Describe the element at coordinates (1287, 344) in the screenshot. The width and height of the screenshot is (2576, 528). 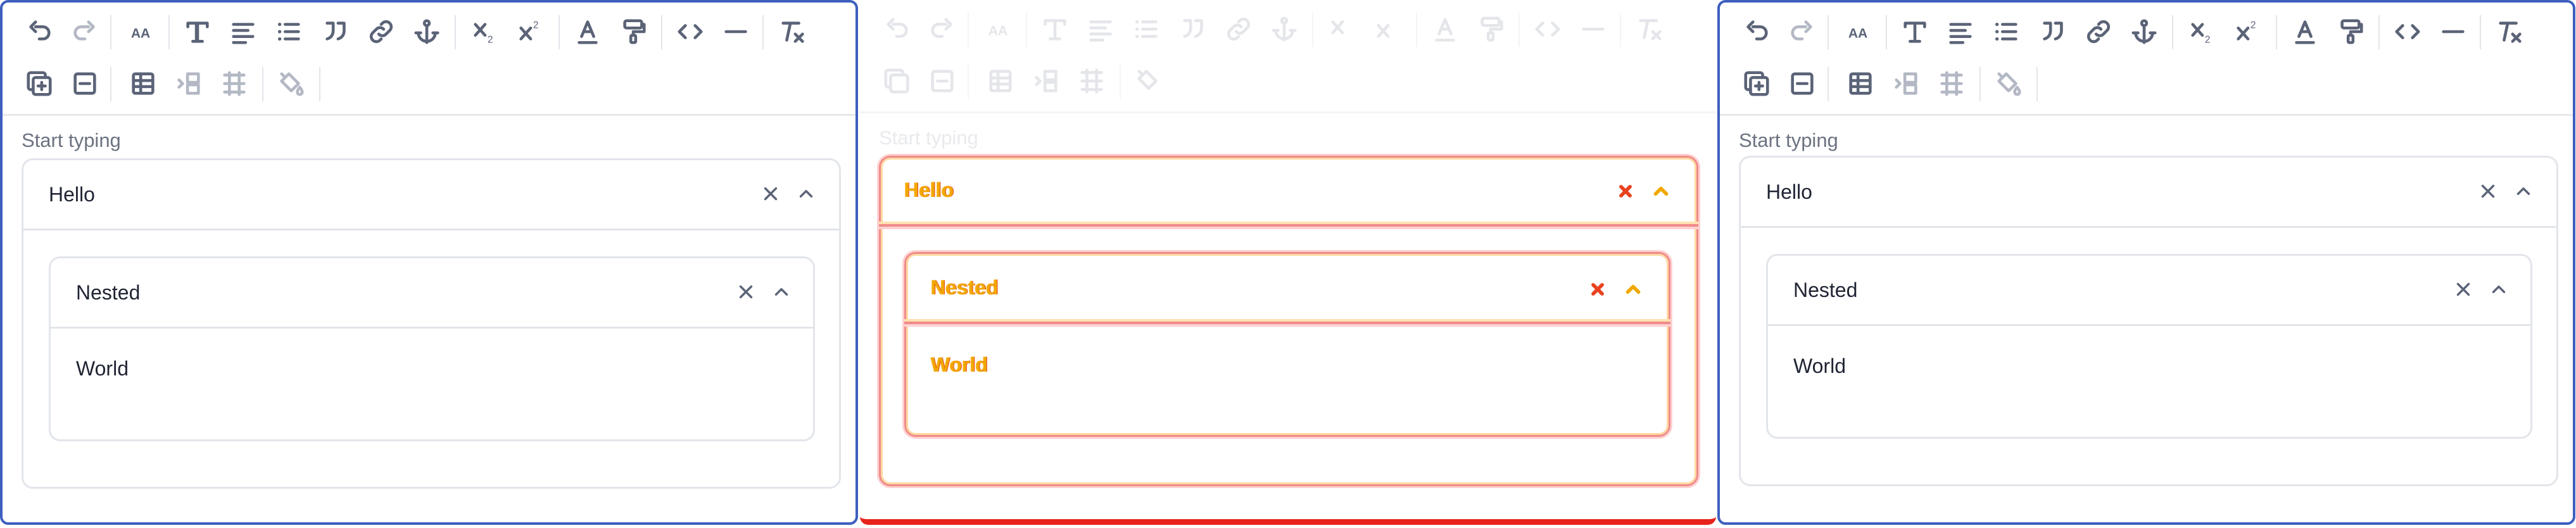
I see `diff-accordion-nested` at that location.